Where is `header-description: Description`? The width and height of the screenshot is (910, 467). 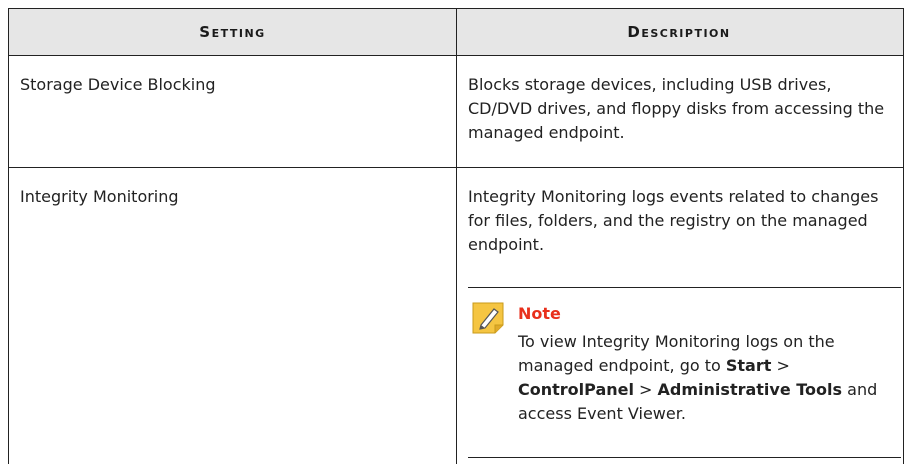 header-description: Description is located at coordinates (679, 32).